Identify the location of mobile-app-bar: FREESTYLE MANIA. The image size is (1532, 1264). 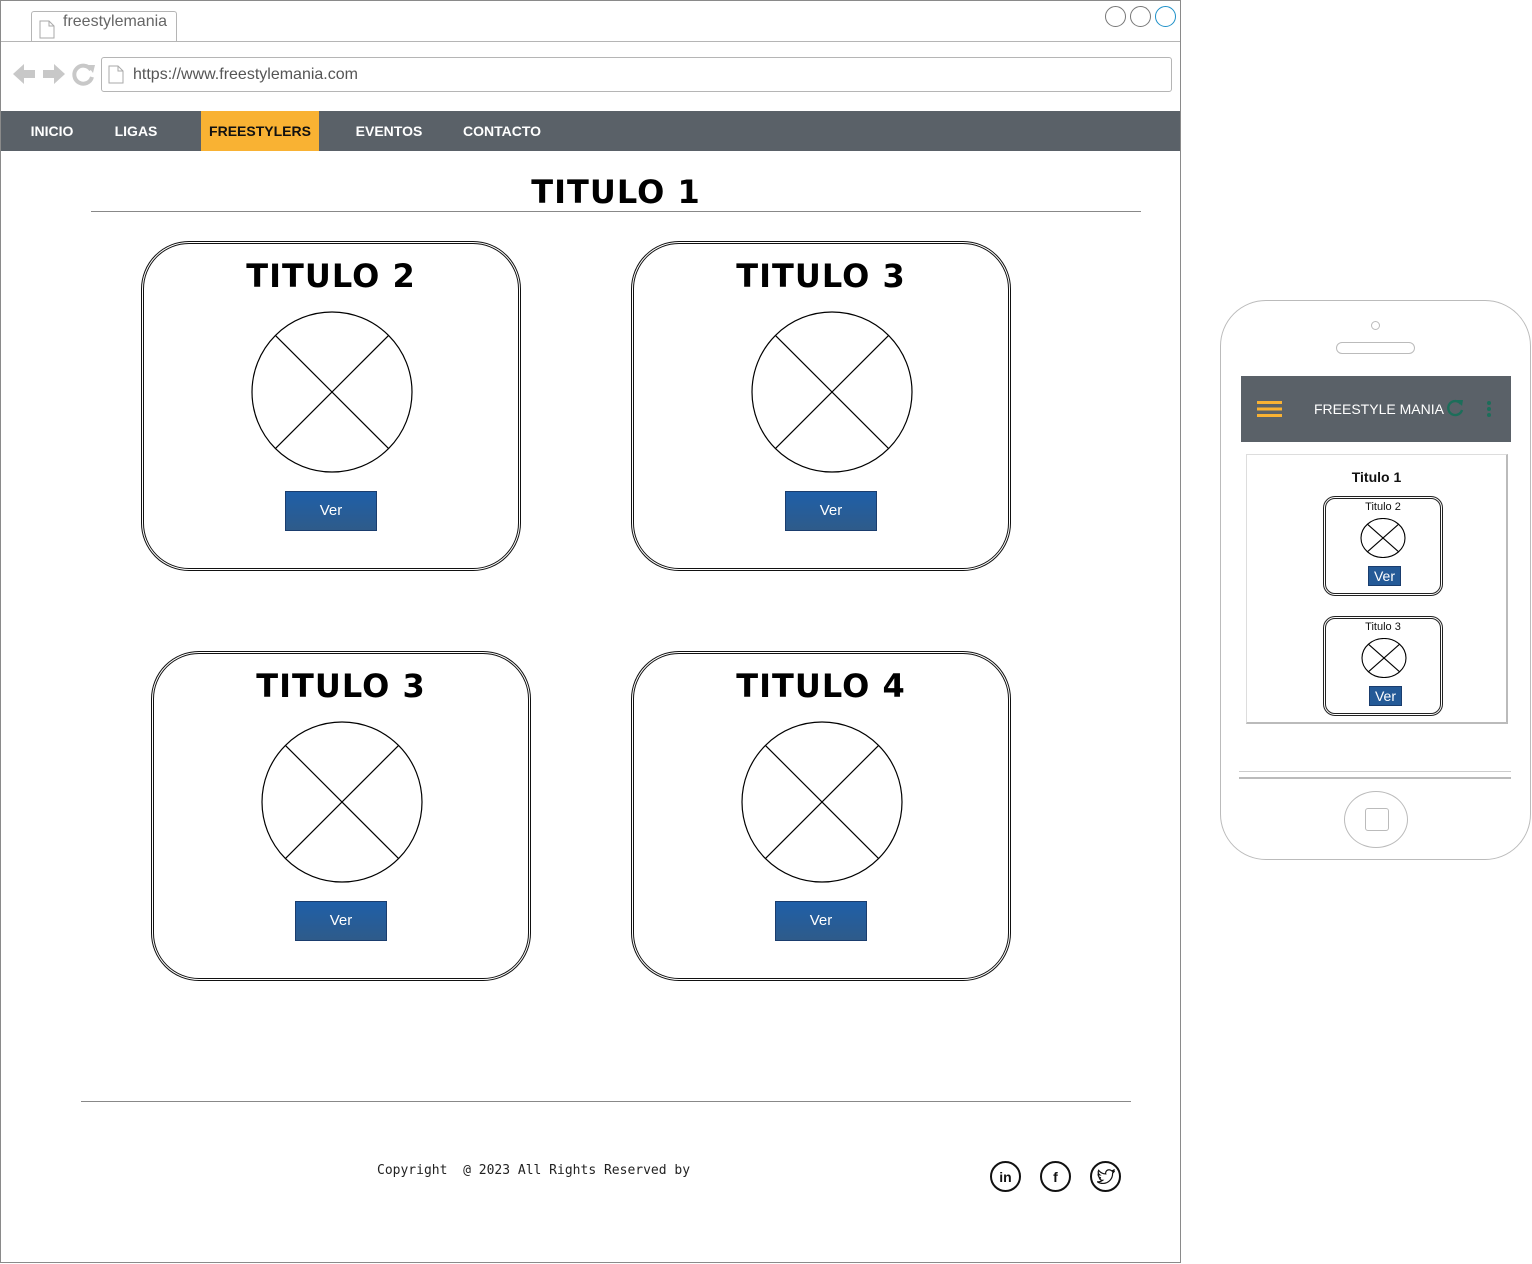
(1376, 409).